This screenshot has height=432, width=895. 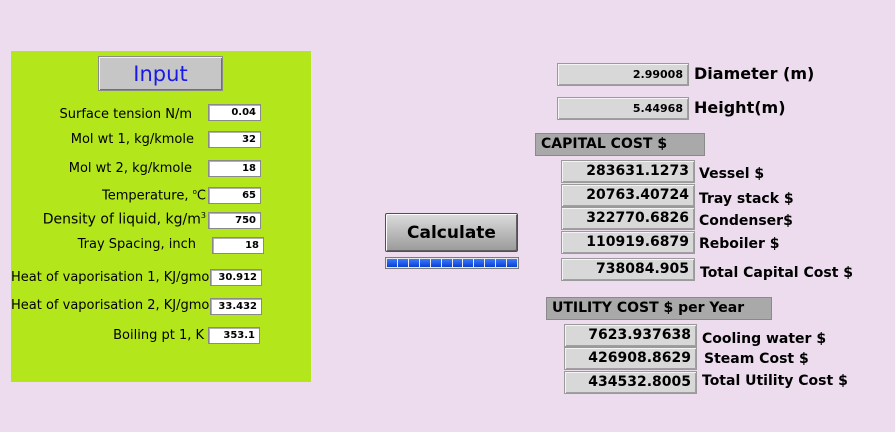 I want to click on heat-vap-1-label: Heat of vaporisation 1, KJ/gmol, so click(x=112, y=277).